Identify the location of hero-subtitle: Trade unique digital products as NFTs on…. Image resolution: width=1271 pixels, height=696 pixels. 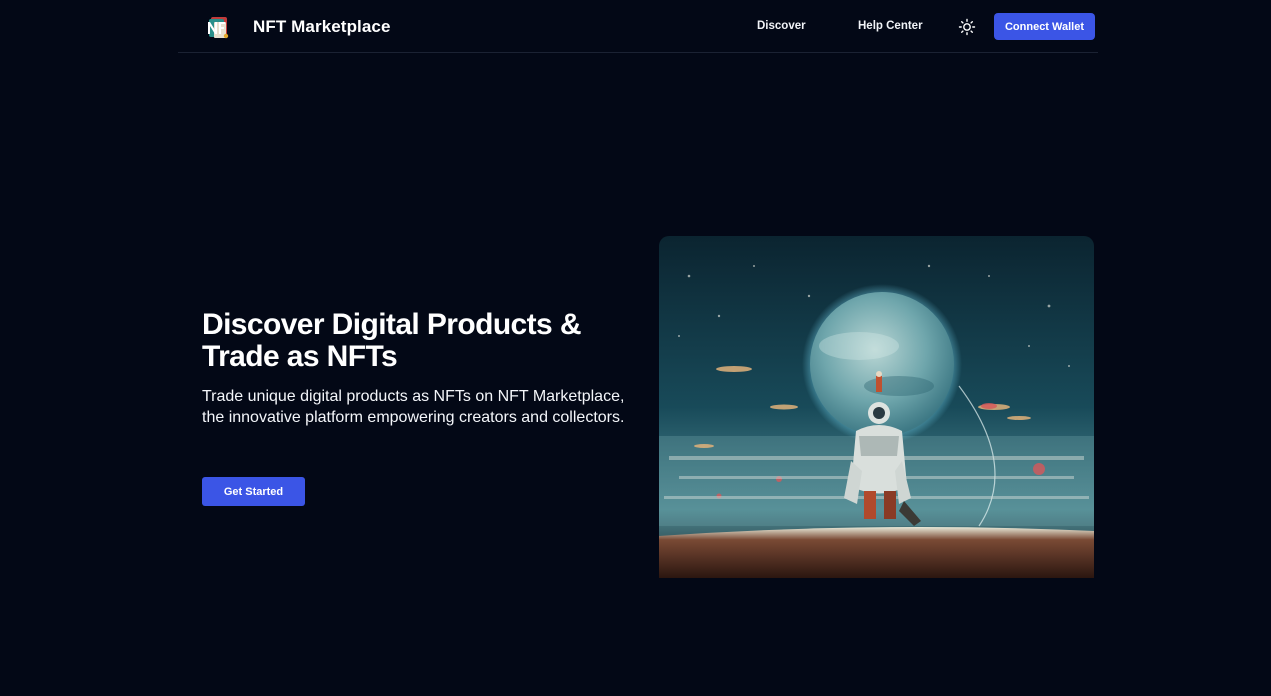
(413, 407).